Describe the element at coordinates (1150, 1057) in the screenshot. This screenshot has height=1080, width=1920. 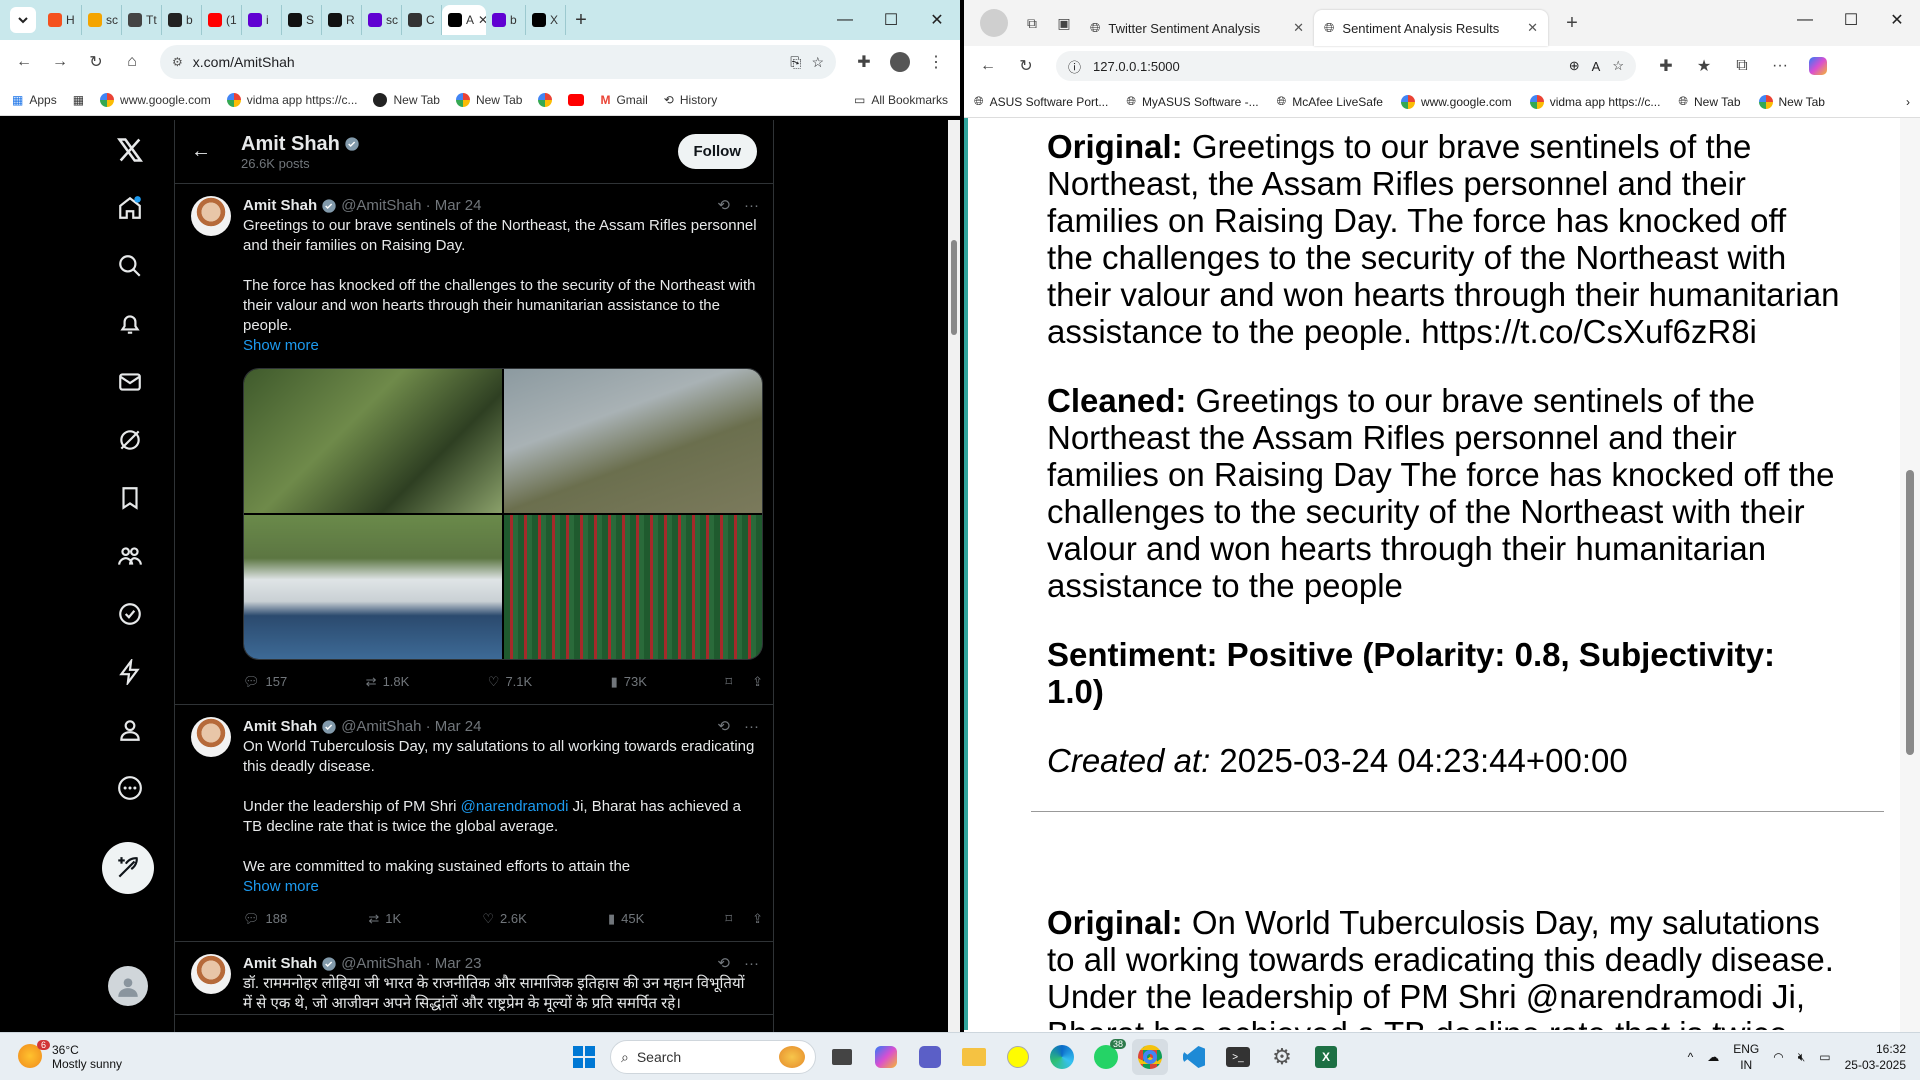
I see `chrome-icon` at that location.